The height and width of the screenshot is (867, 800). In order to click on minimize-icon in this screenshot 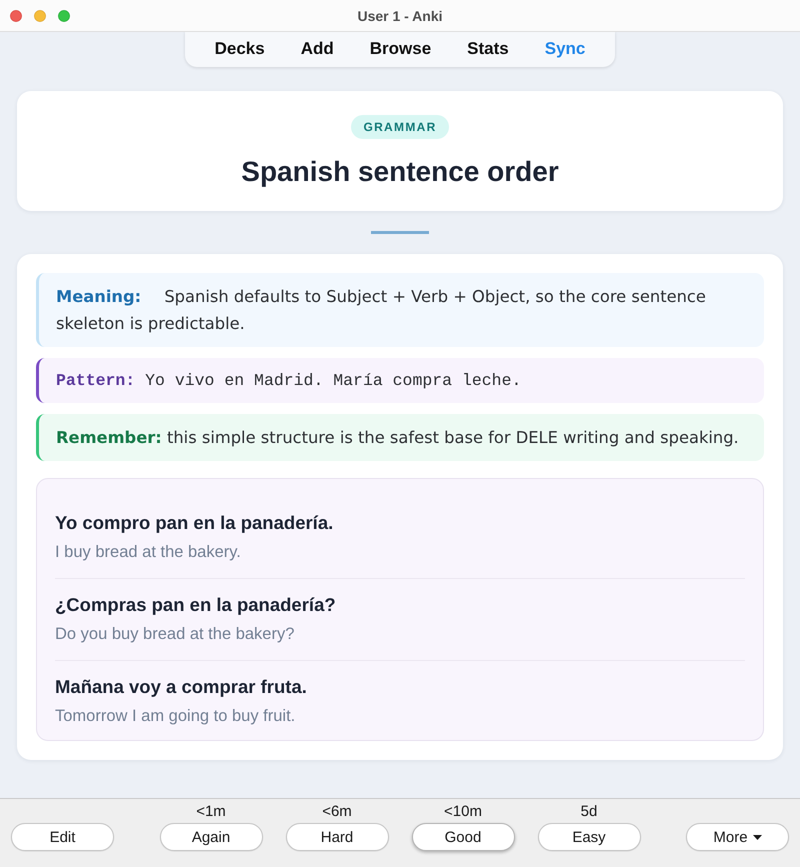, I will do `click(40, 16)`.